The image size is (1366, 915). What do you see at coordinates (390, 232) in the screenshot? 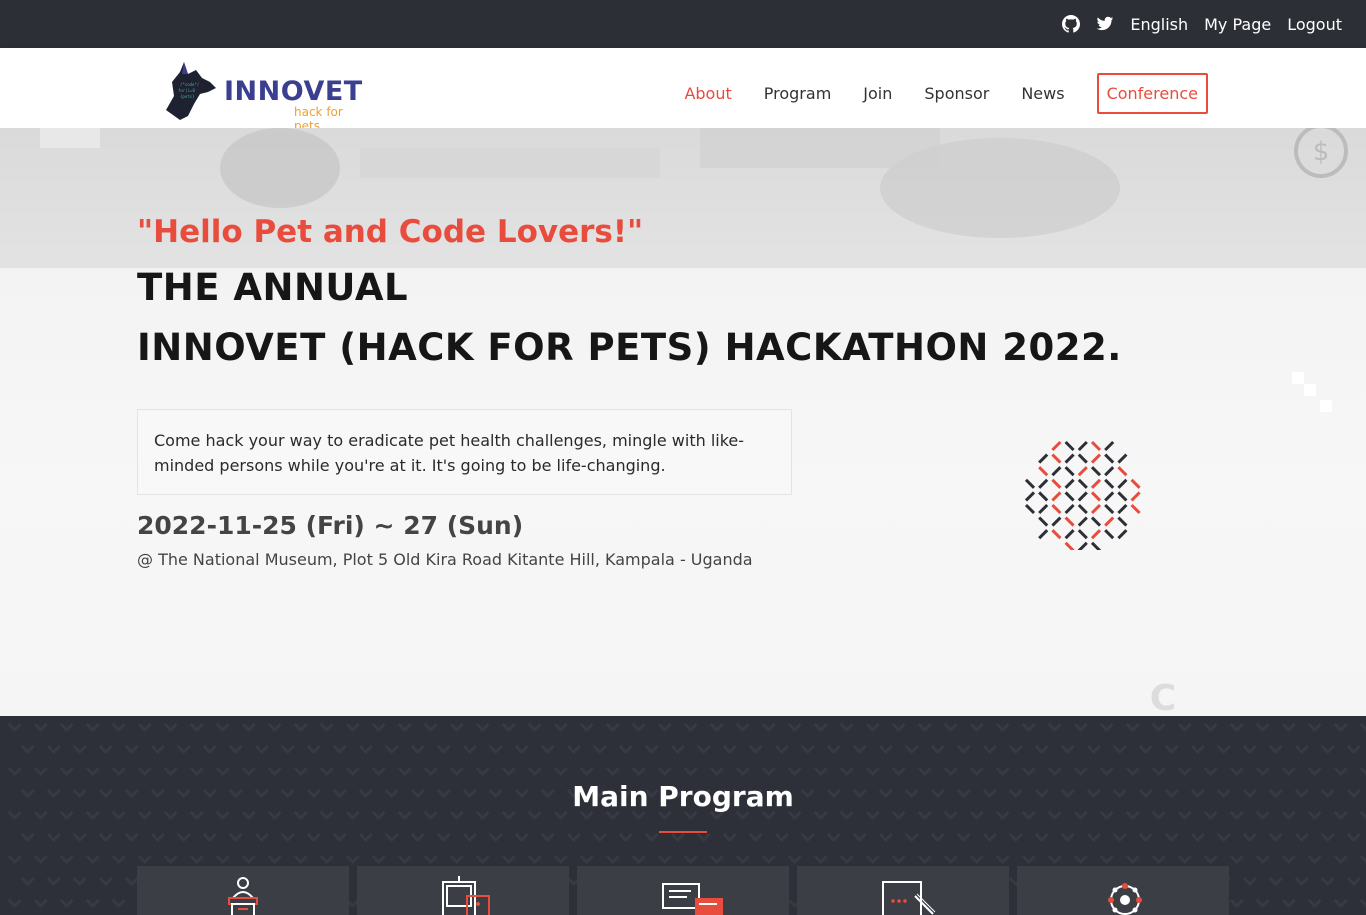
I see `hero-greeting: "Hello Pet and Code Lovers!"` at bounding box center [390, 232].